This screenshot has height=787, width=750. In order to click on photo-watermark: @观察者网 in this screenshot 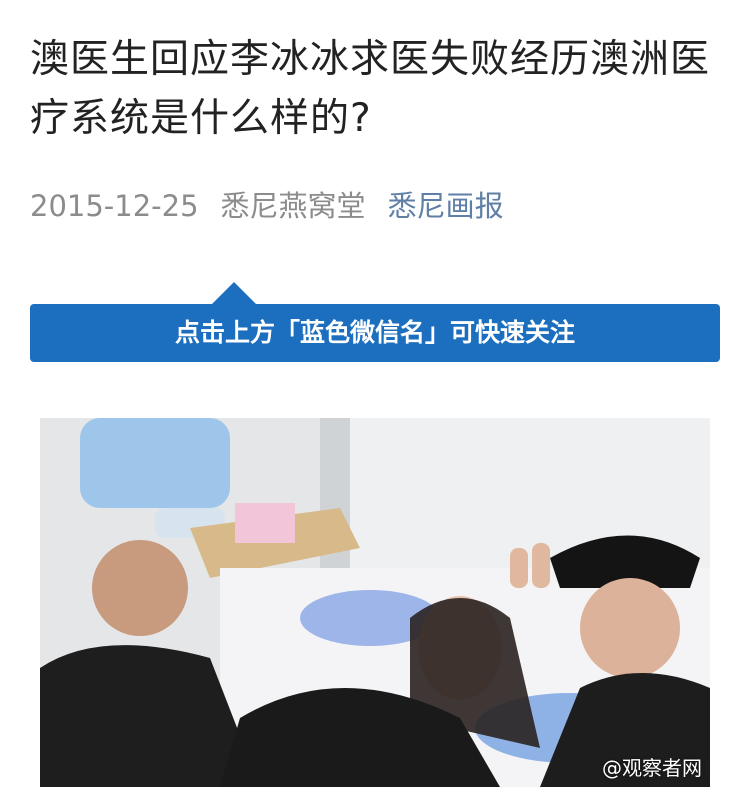, I will do `click(652, 768)`.